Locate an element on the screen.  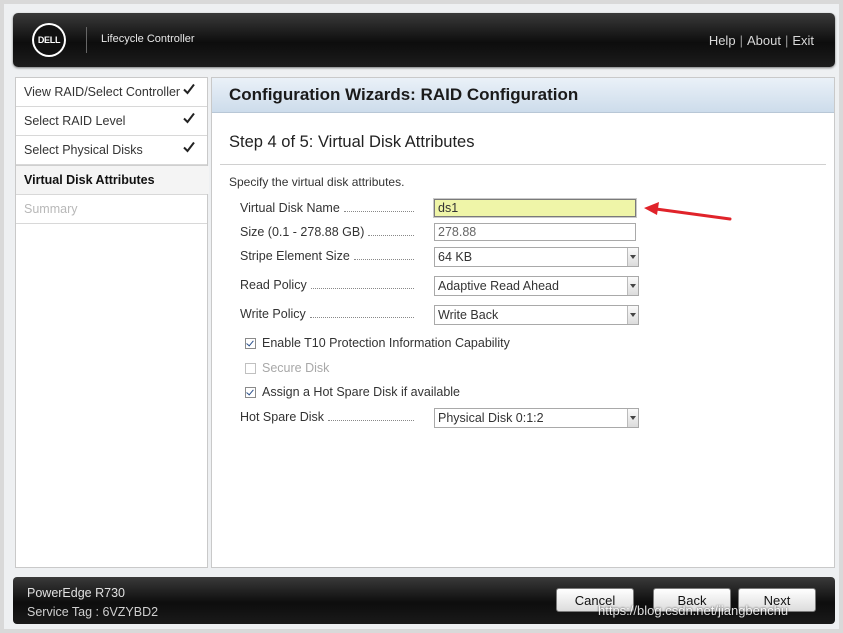
nav-item-label: Select Physical Disks is located at coordinates (83, 150).